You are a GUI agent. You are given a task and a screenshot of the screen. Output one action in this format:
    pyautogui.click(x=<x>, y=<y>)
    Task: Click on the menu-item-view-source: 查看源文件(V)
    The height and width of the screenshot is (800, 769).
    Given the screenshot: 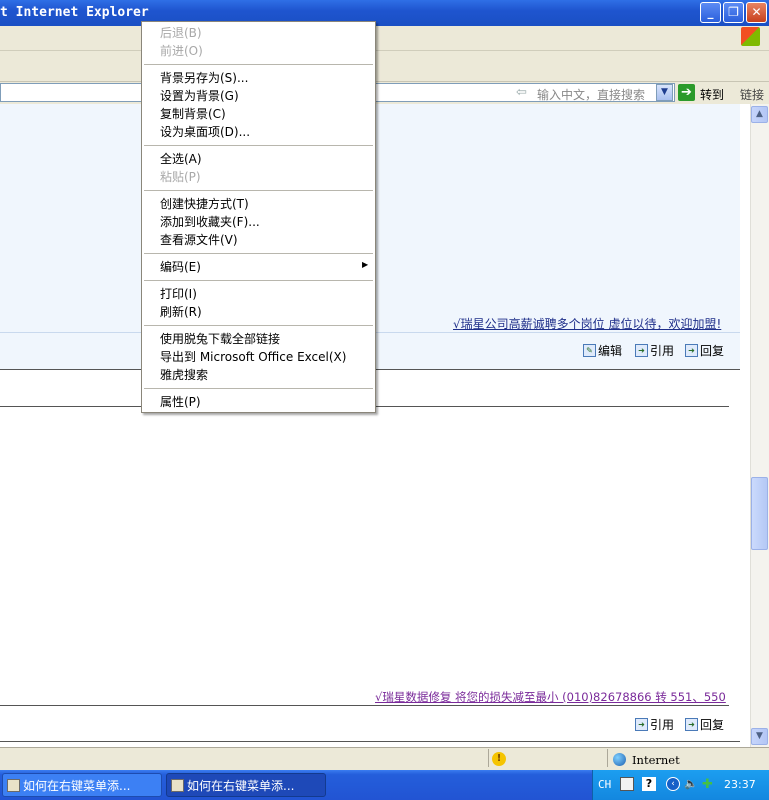 What is the action you would take?
    pyautogui.click(x=199, y=240)
    